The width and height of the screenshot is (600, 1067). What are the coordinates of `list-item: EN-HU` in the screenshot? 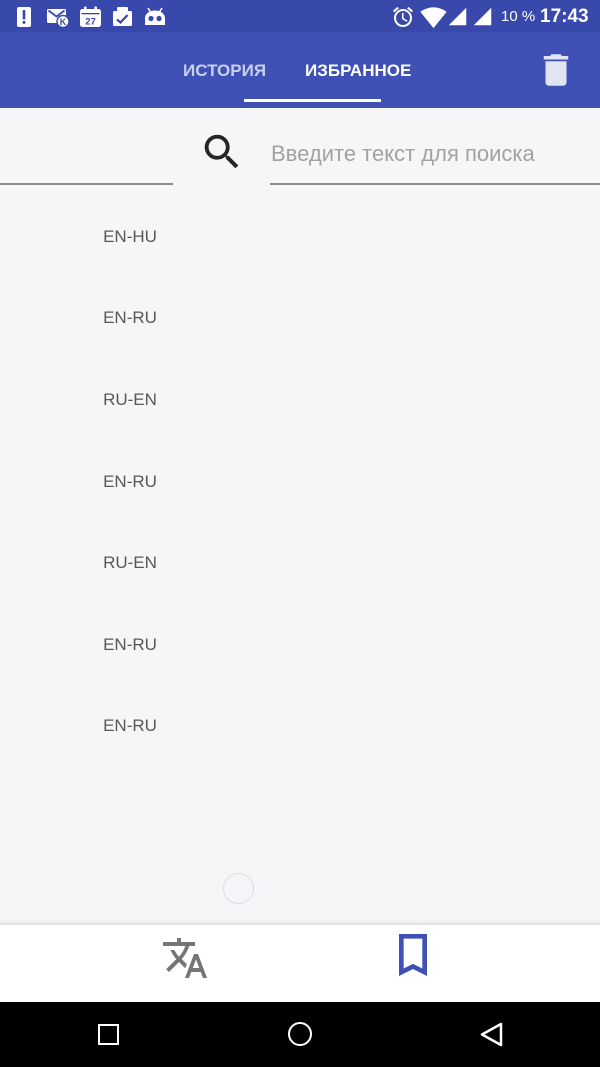 It's located at (300, 237).